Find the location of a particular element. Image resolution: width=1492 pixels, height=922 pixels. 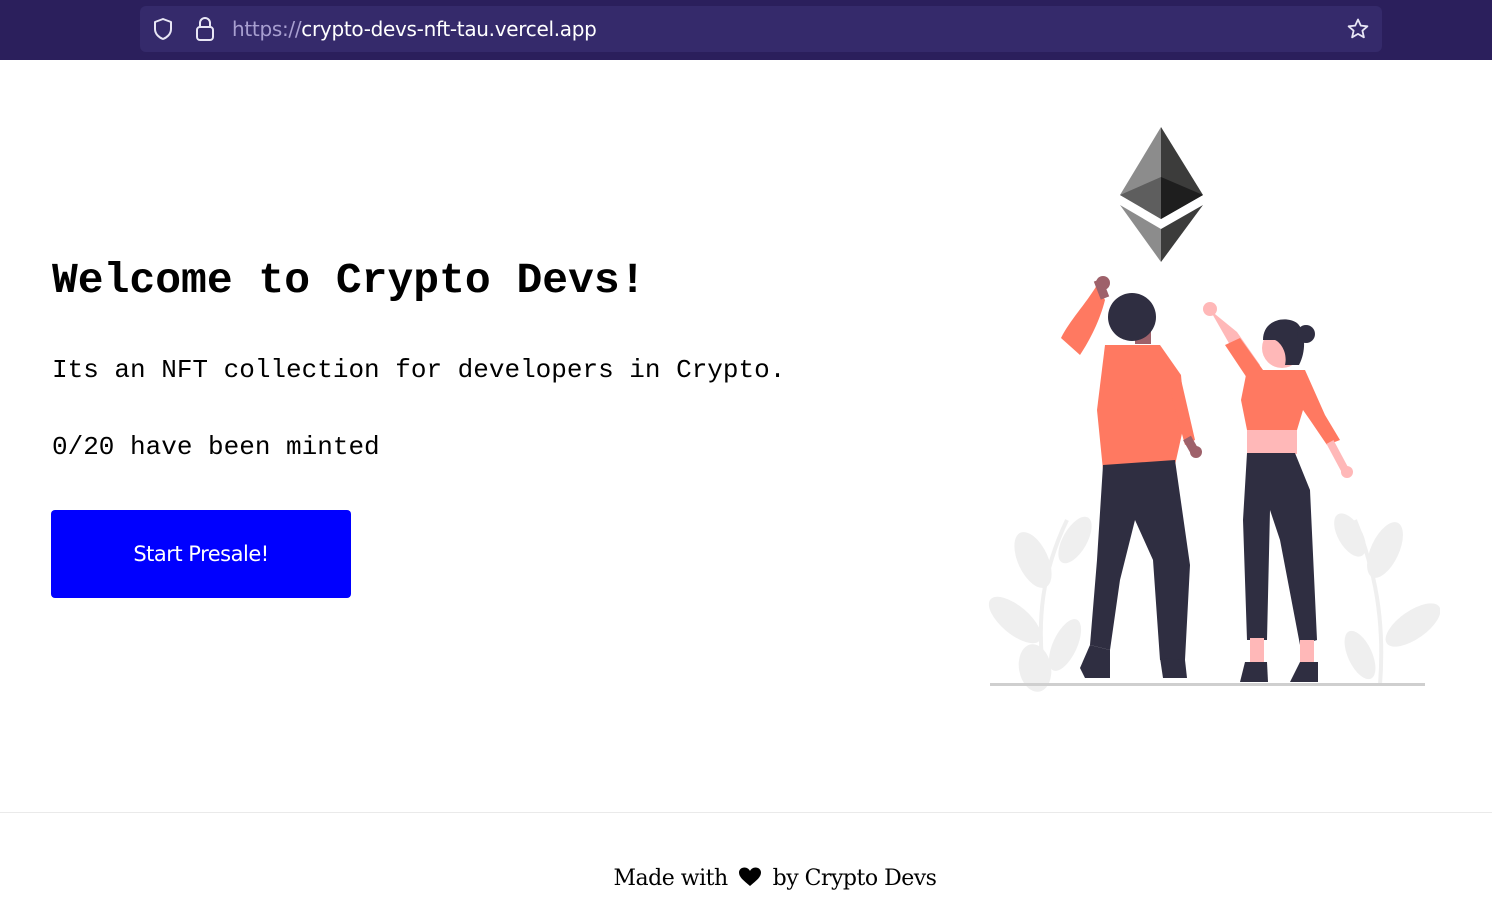

footer-text-before: Made with is located at coordinates (671, 878).